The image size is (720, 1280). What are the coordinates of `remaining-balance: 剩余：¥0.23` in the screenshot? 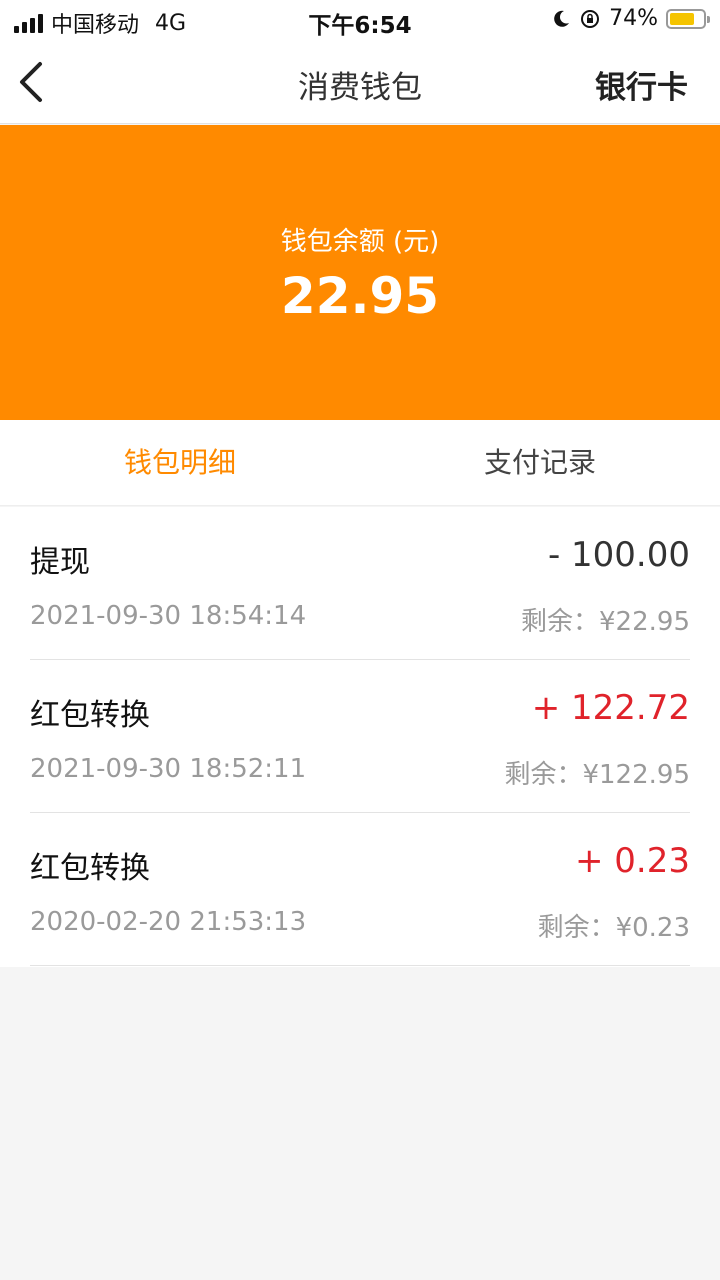 It's located at (613, 928).